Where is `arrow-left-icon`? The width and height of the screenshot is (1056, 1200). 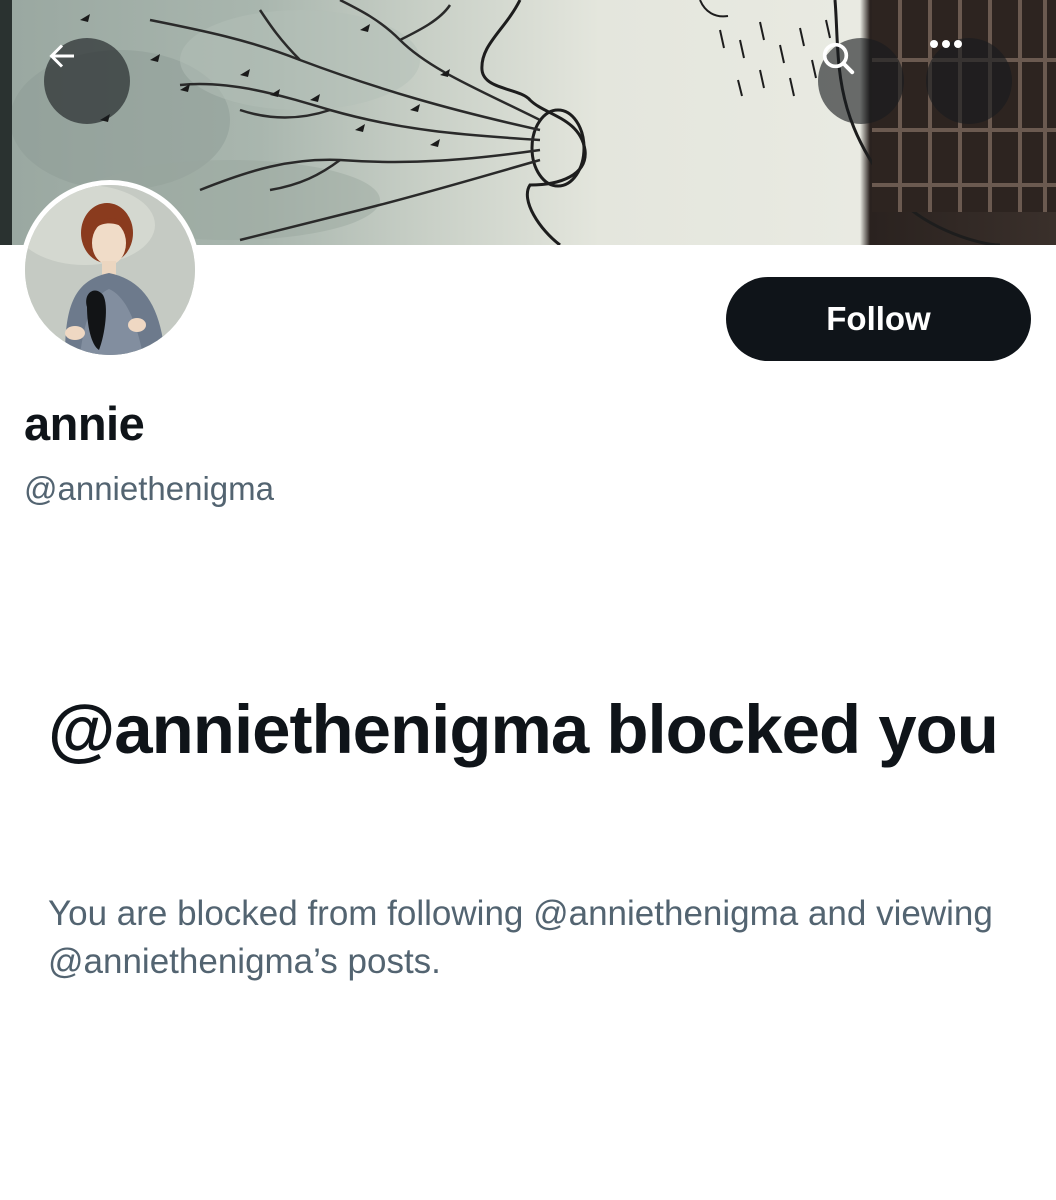 arrow-left-icon is located at coordinates (61, 56).